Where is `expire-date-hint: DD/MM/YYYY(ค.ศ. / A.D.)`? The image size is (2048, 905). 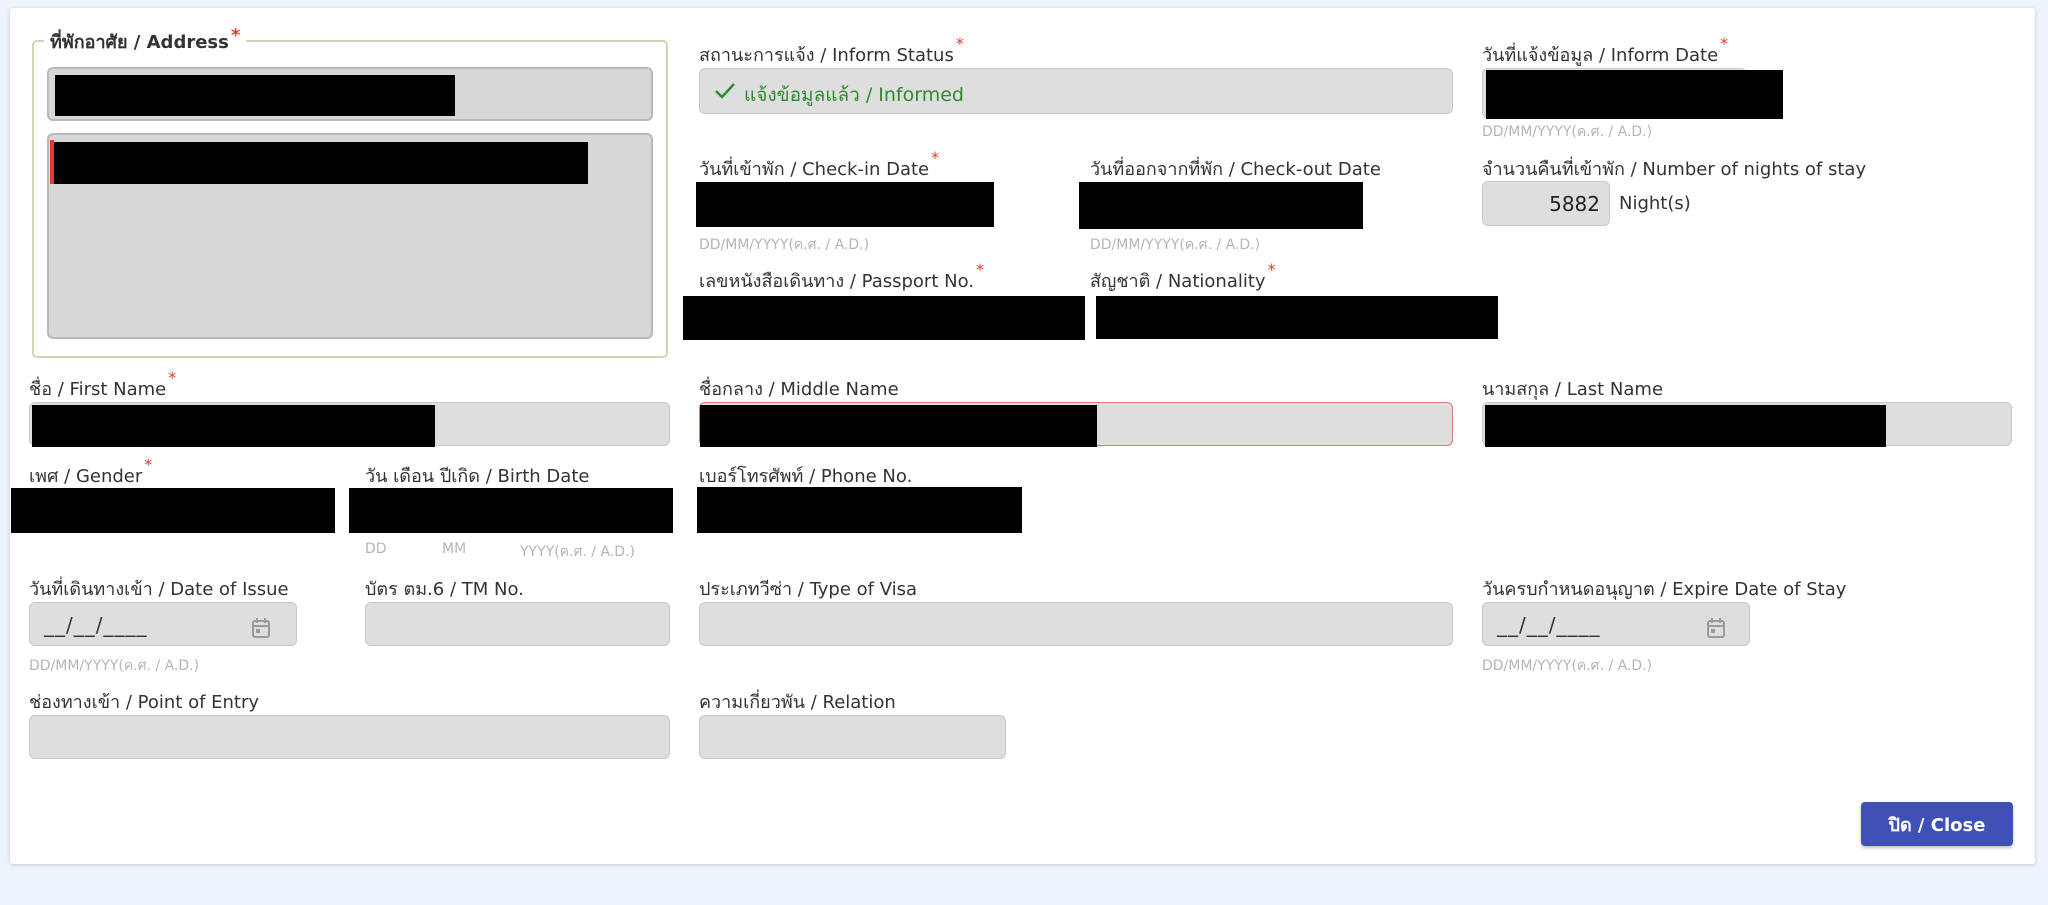
expire-date-hint: DD/MM/YYYY(ค.ศ. / A.D.) is located at coordinates (1567, 666).